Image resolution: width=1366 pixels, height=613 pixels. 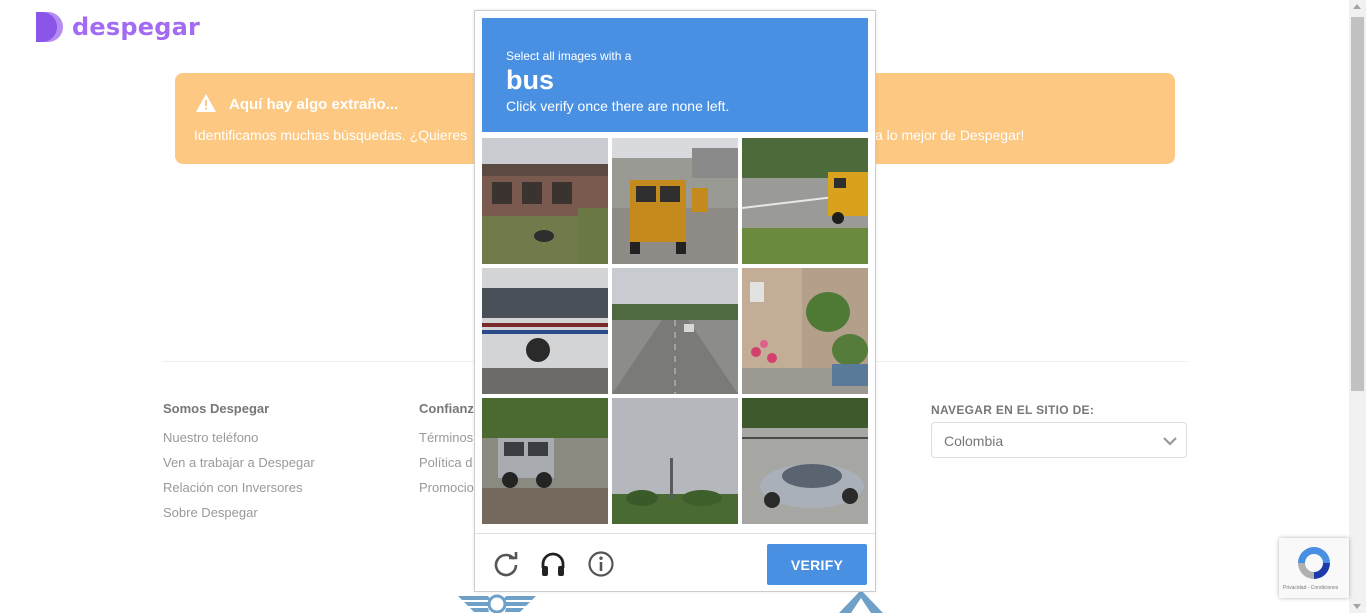 I want to click on footer-column-title: Confianz, so click(x=446, y=408).